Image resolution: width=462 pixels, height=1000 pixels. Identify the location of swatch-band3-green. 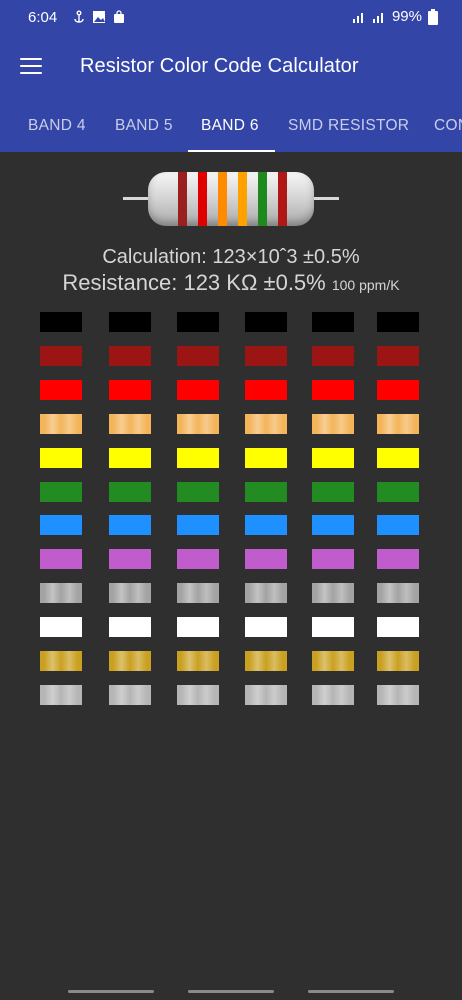
(198, 491).